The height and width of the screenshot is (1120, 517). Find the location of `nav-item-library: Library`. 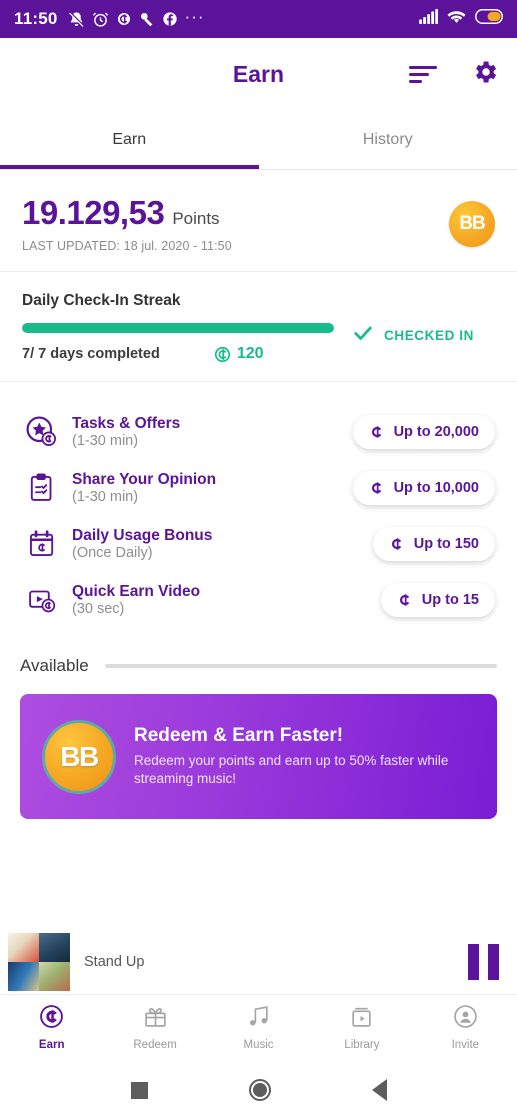

nav-item-library: Library is located at coordinates (361, 1027).